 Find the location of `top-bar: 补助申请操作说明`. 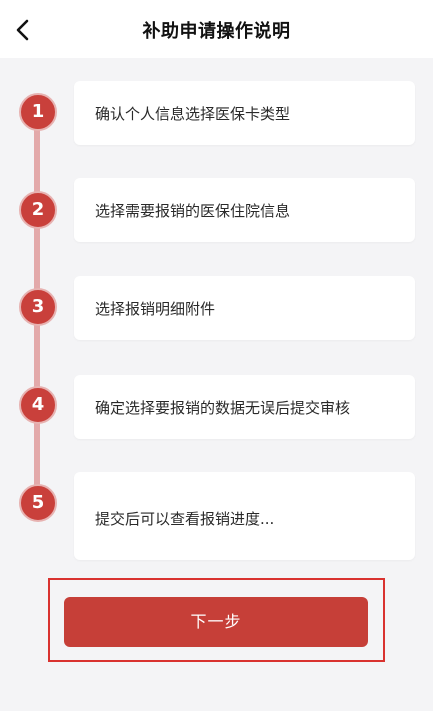

top-bar: 补助申请操作说明 is located at coordinates (216, 29).